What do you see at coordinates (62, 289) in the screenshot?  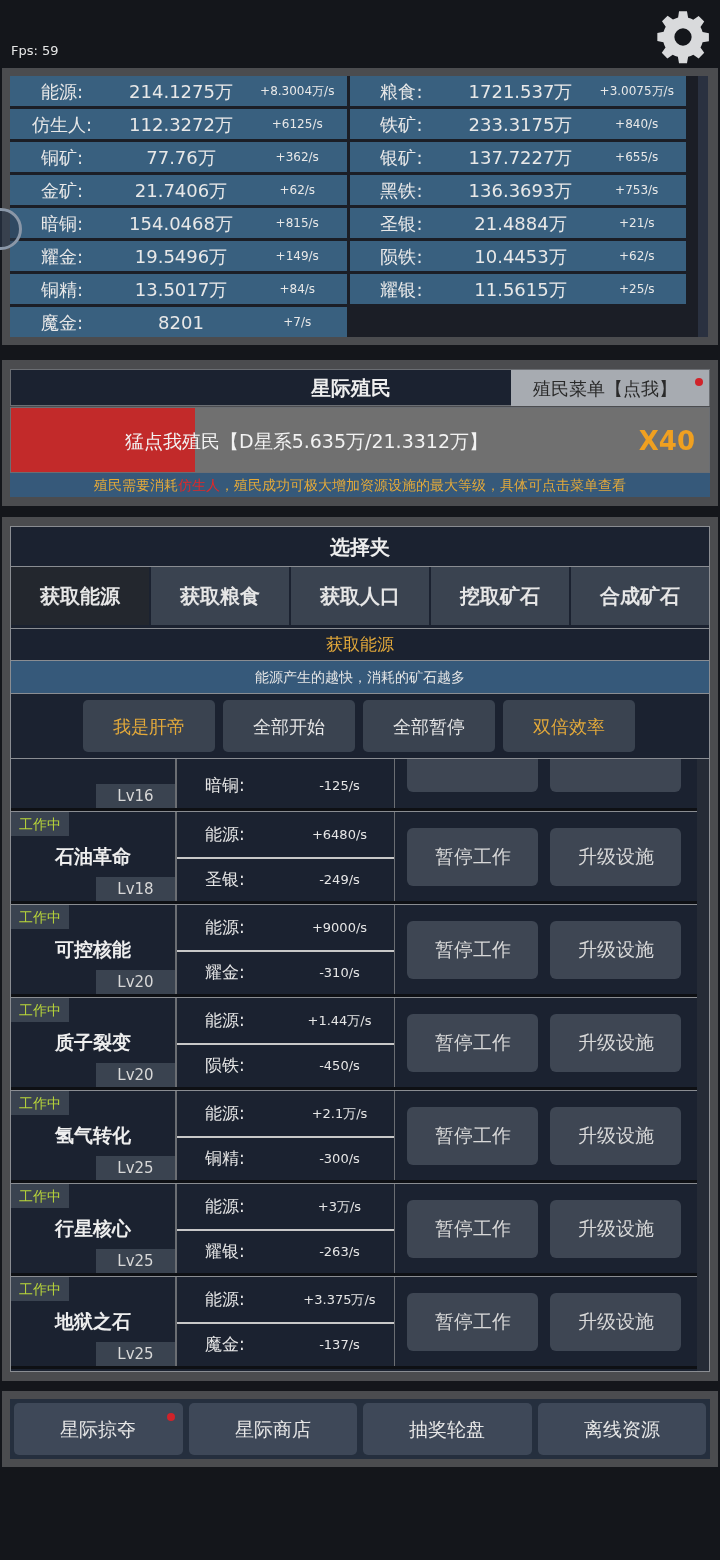 I see `resource-name: 铜精:` at bounding box center [62, 289].